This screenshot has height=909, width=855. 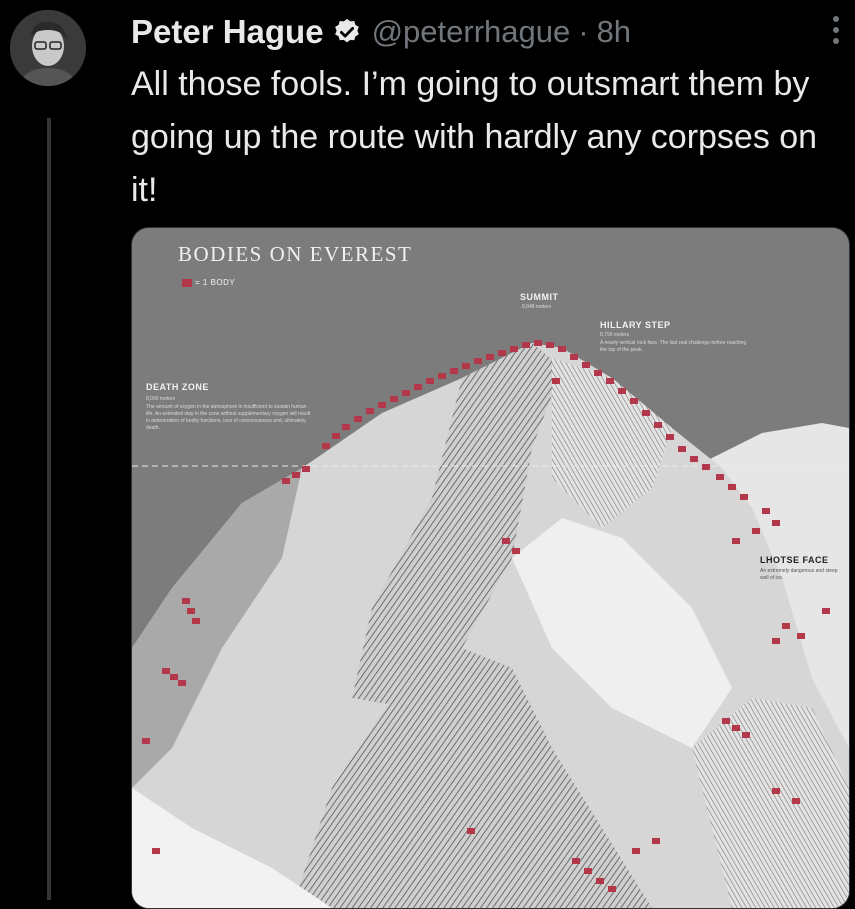 I want to click on author-name: Peter Hague, so click(x=227, y=32).